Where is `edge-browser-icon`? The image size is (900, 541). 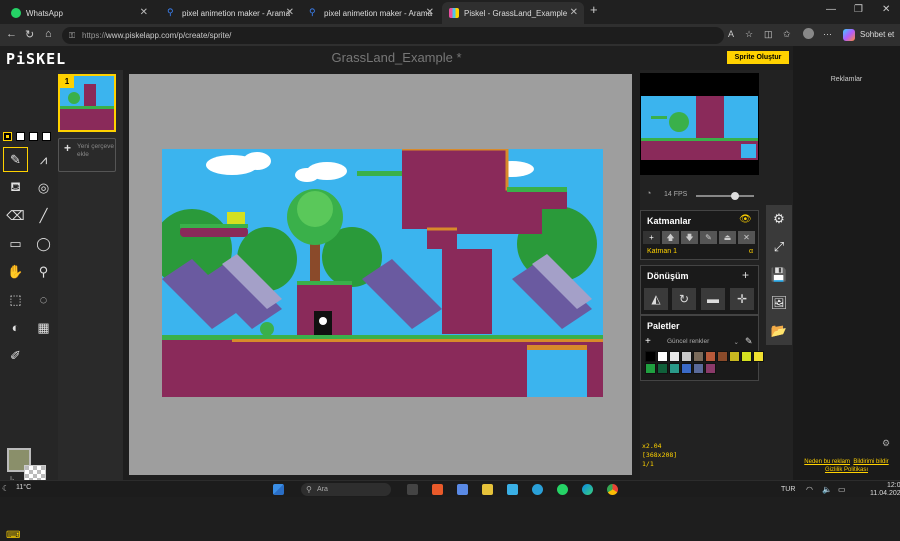
edge-browser-icon is located at coordinates (587, 489).